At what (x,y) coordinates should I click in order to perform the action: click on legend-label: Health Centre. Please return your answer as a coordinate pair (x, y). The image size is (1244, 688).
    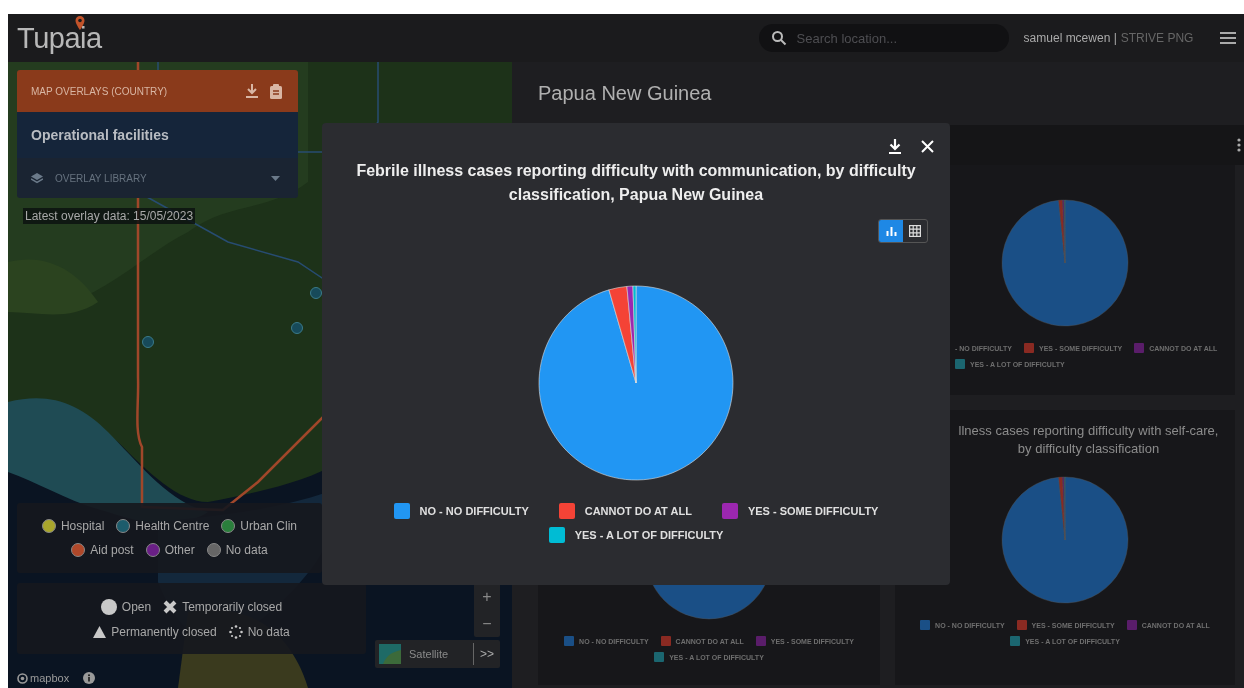
    Looking at the image, I should click on (172, 526).